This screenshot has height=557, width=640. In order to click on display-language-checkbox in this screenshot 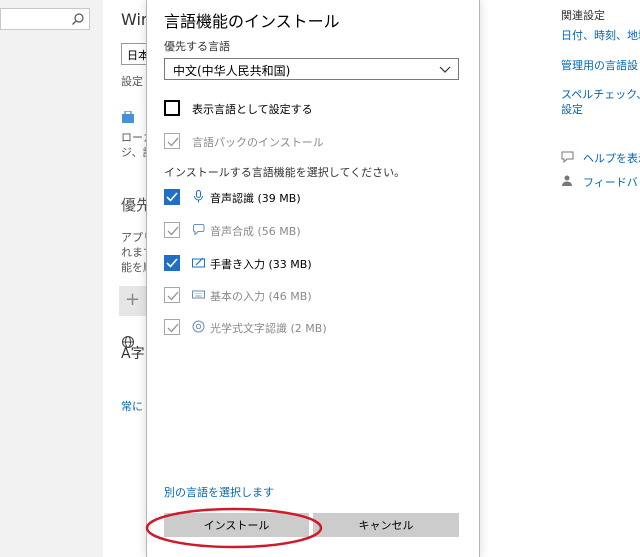, I will do `click(172, 108)`.